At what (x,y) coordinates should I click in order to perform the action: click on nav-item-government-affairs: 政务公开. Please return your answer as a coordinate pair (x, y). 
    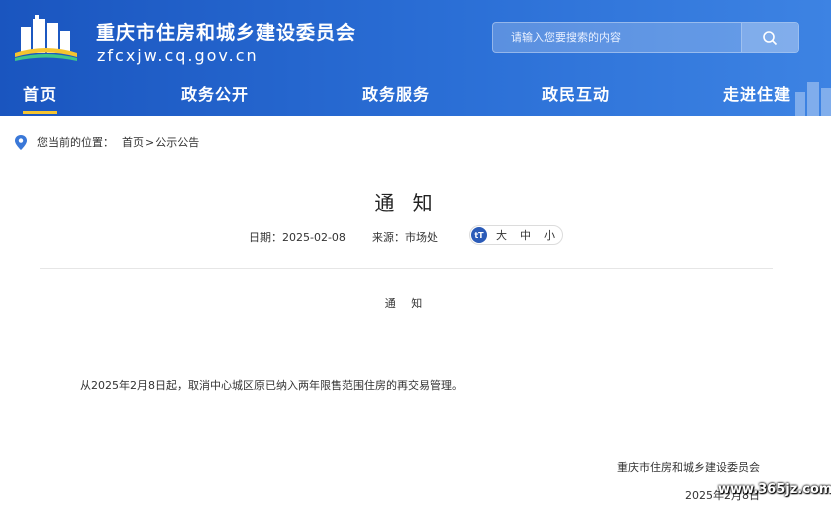
    Looking at the image, I should click on (215, 93).